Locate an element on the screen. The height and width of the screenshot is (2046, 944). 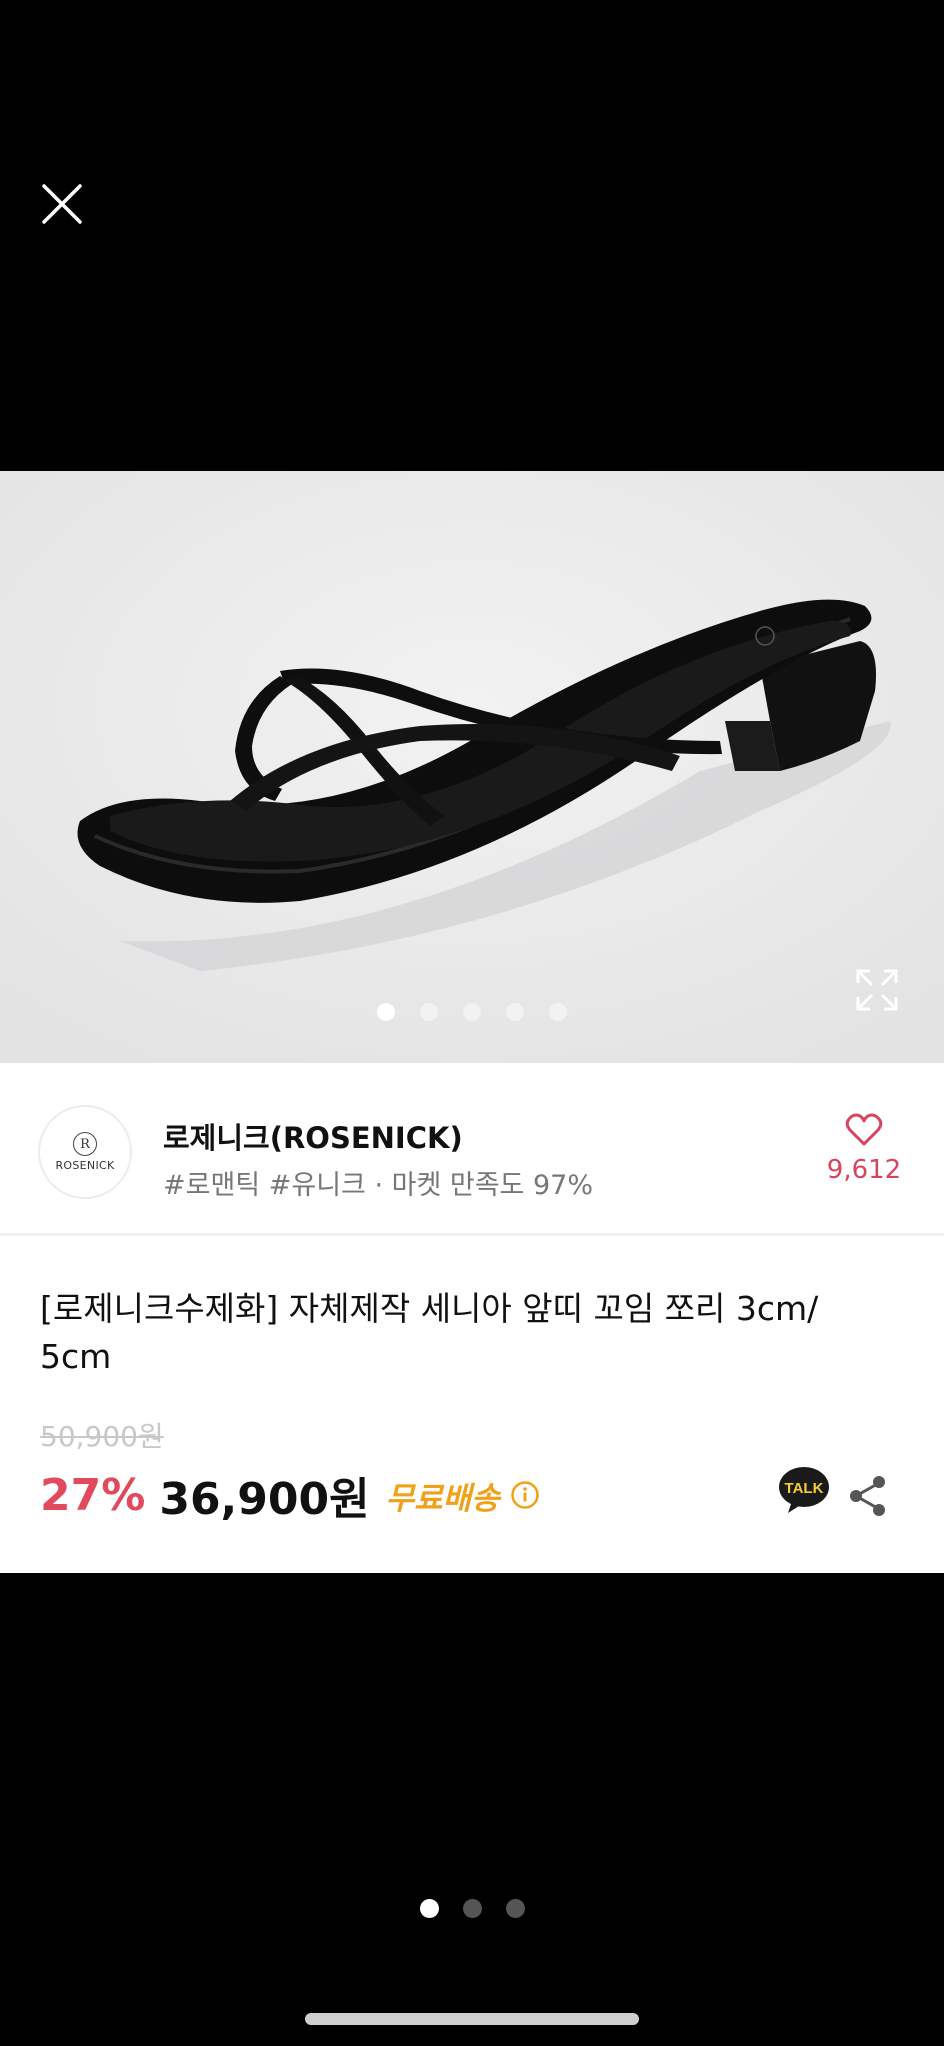
original-price: 50,900원 is located at coordinates (102, 1436).